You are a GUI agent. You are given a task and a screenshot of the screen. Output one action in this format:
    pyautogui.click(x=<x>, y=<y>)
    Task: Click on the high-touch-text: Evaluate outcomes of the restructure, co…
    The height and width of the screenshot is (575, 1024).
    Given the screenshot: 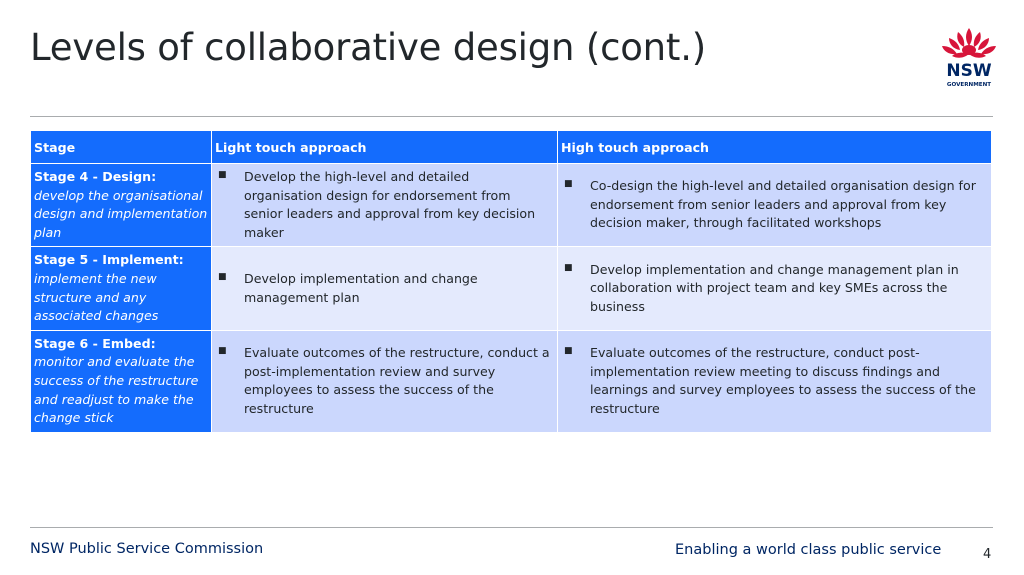 What is the action you would take?
    pyautogui.click(x=783, y=380)
    